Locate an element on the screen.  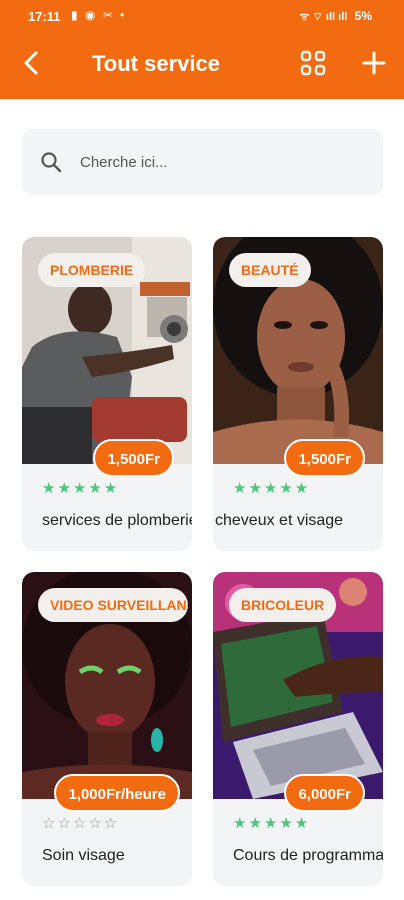
grid-view-button is located at coordinates (313, 63).